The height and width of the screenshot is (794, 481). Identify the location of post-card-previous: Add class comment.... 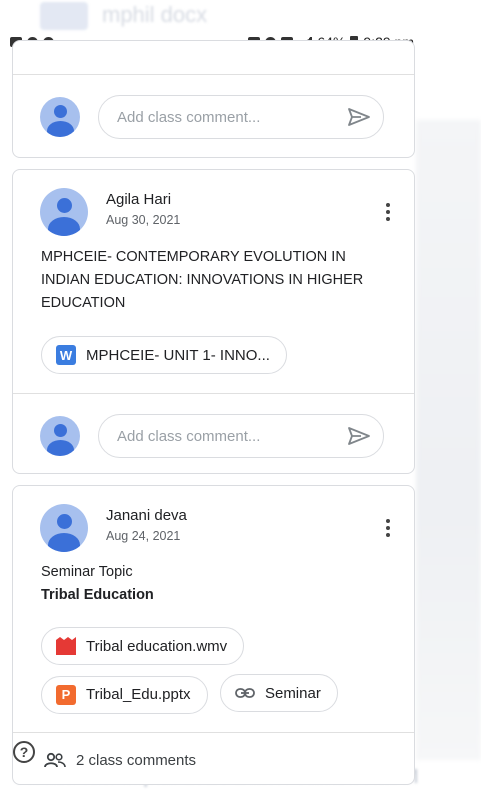
(213, 99).